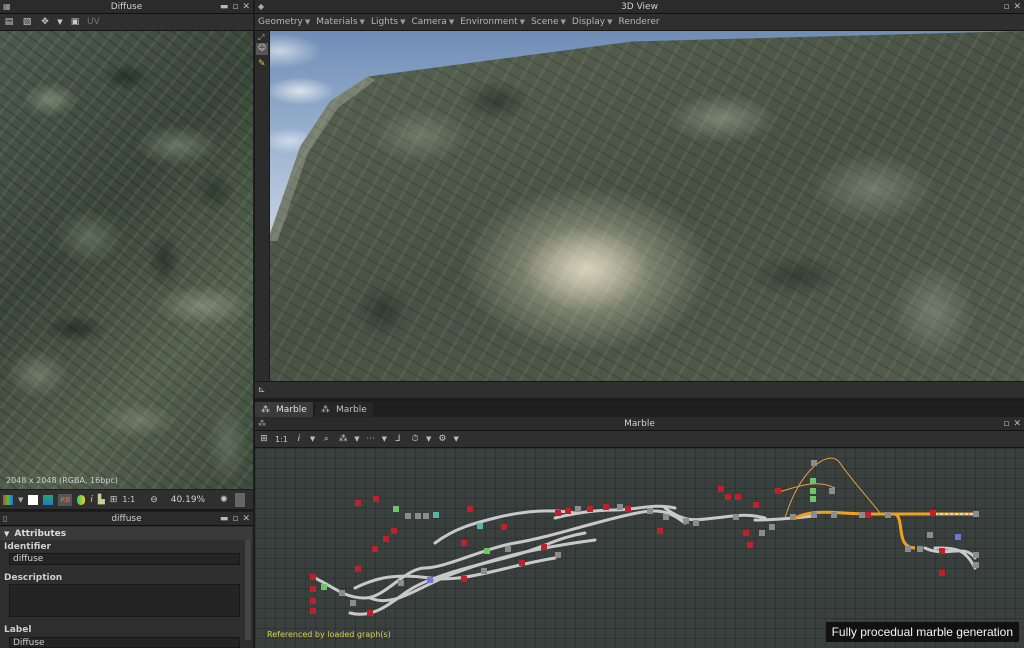  Describe the element at coordinates (126, 533) in the screenshot. I see `attributes-section-header: ▼ Attributes` at that location.